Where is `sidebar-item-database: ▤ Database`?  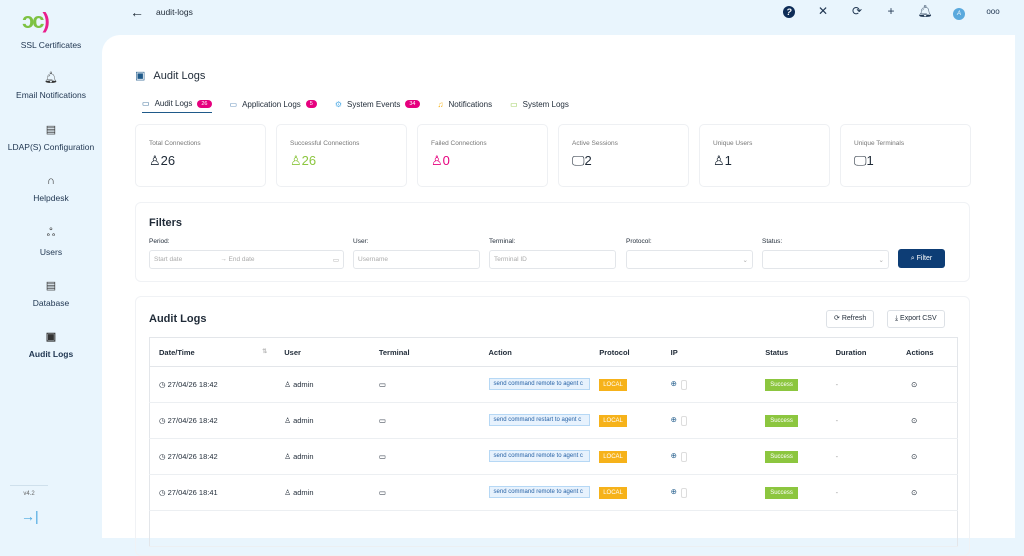 sidebar-item-database: ▤ Database is located at coordinates (51, 293).